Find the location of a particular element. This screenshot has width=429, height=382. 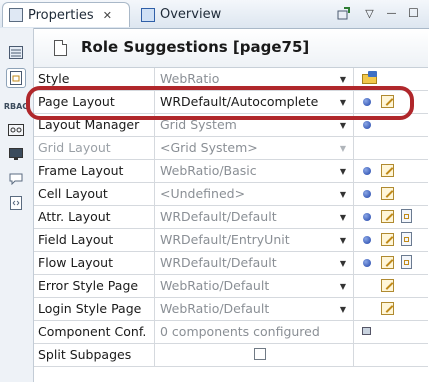

property-value: <Grid System> is located at coordinates (255, 148).